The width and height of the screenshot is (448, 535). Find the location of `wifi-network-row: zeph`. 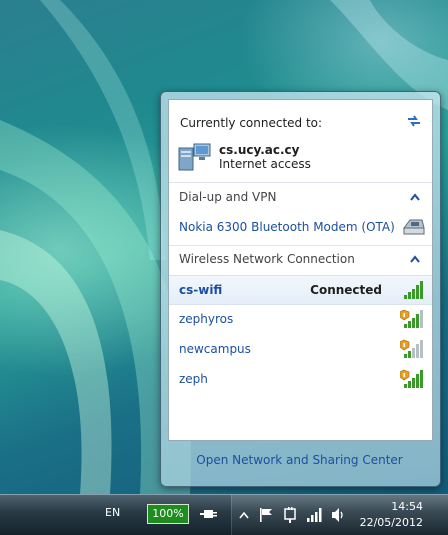

wifi-network-row: zeph is located at coordinates (300, 379).